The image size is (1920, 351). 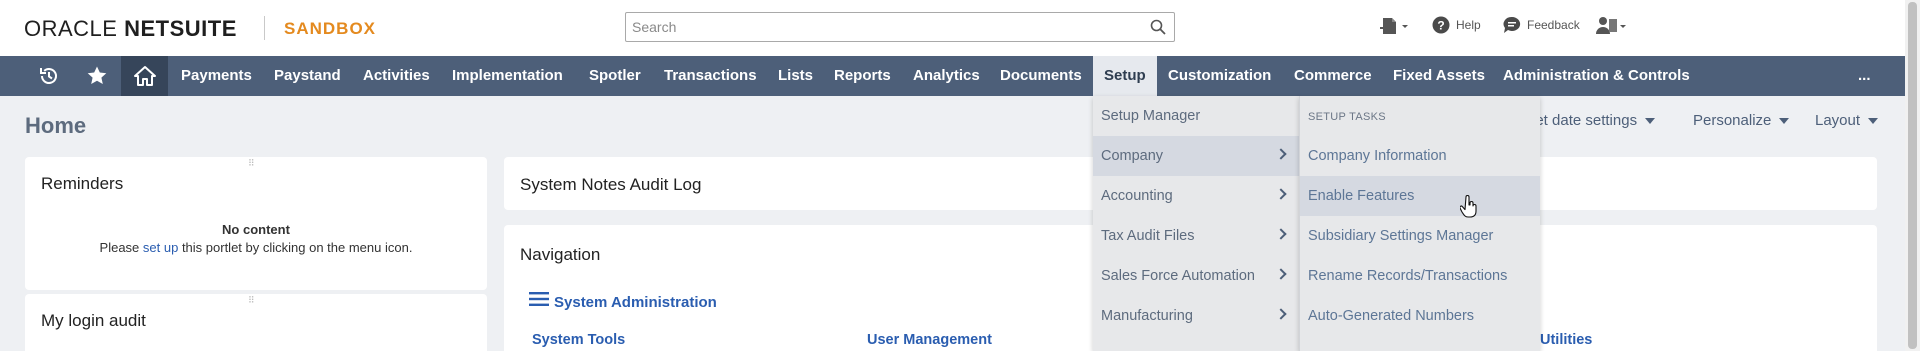 I want to click on menu-list-icon, so click(x=539, y=299).